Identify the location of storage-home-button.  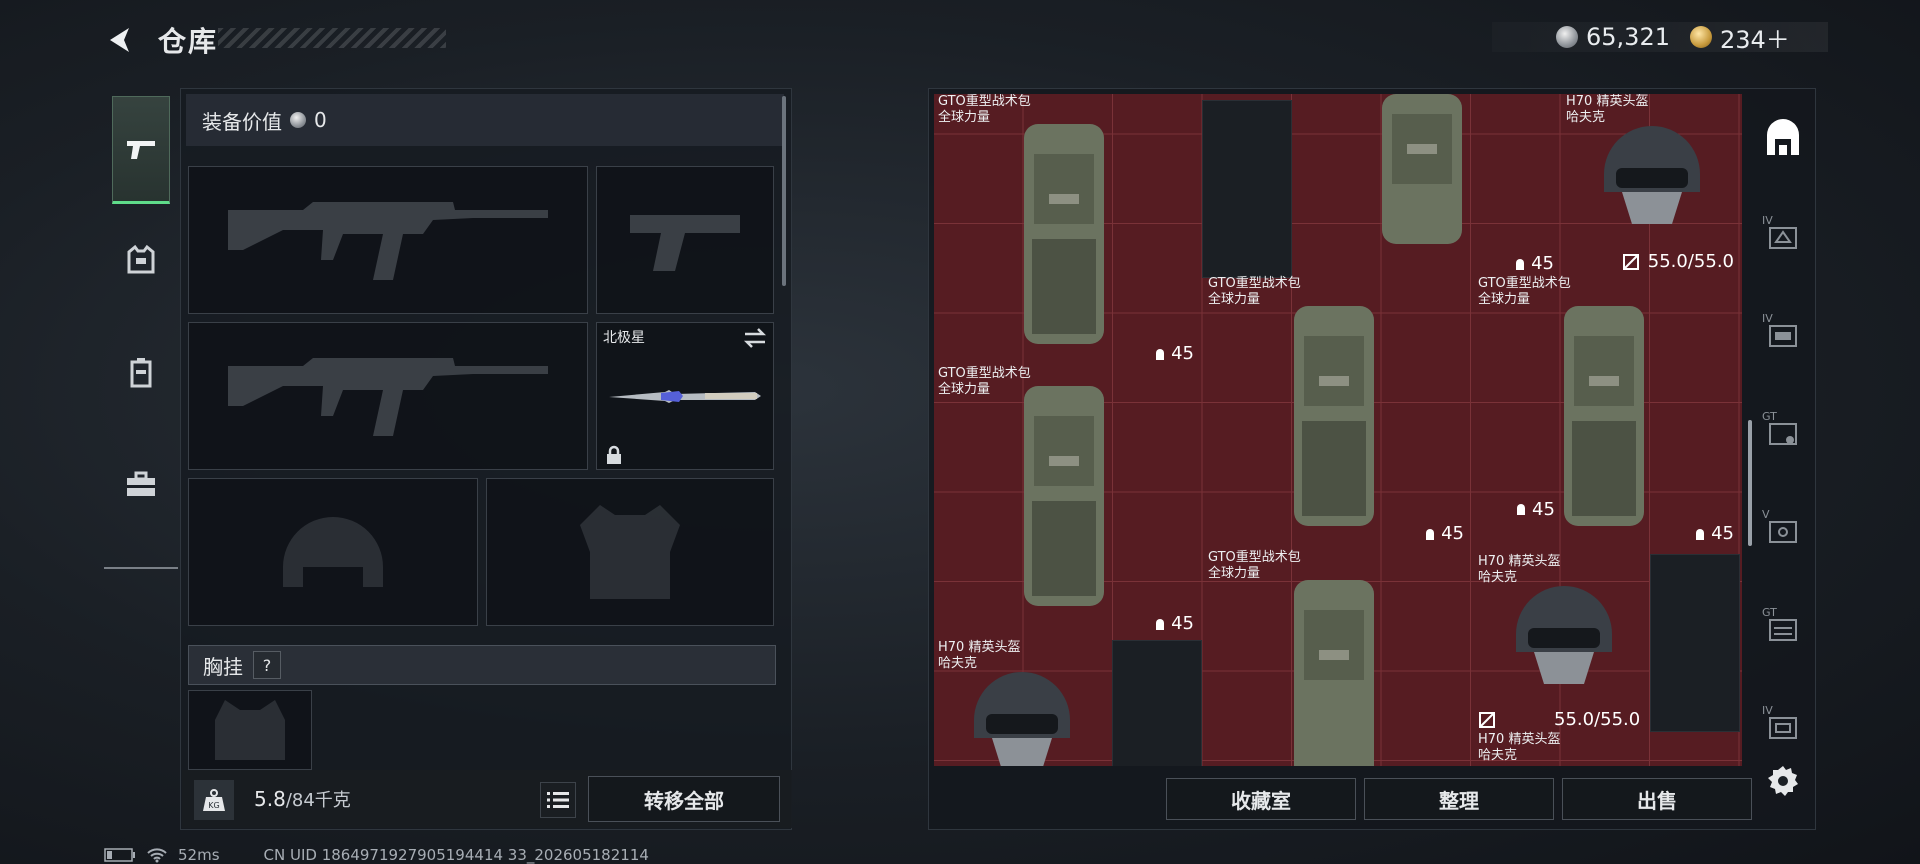
(1783, 139).